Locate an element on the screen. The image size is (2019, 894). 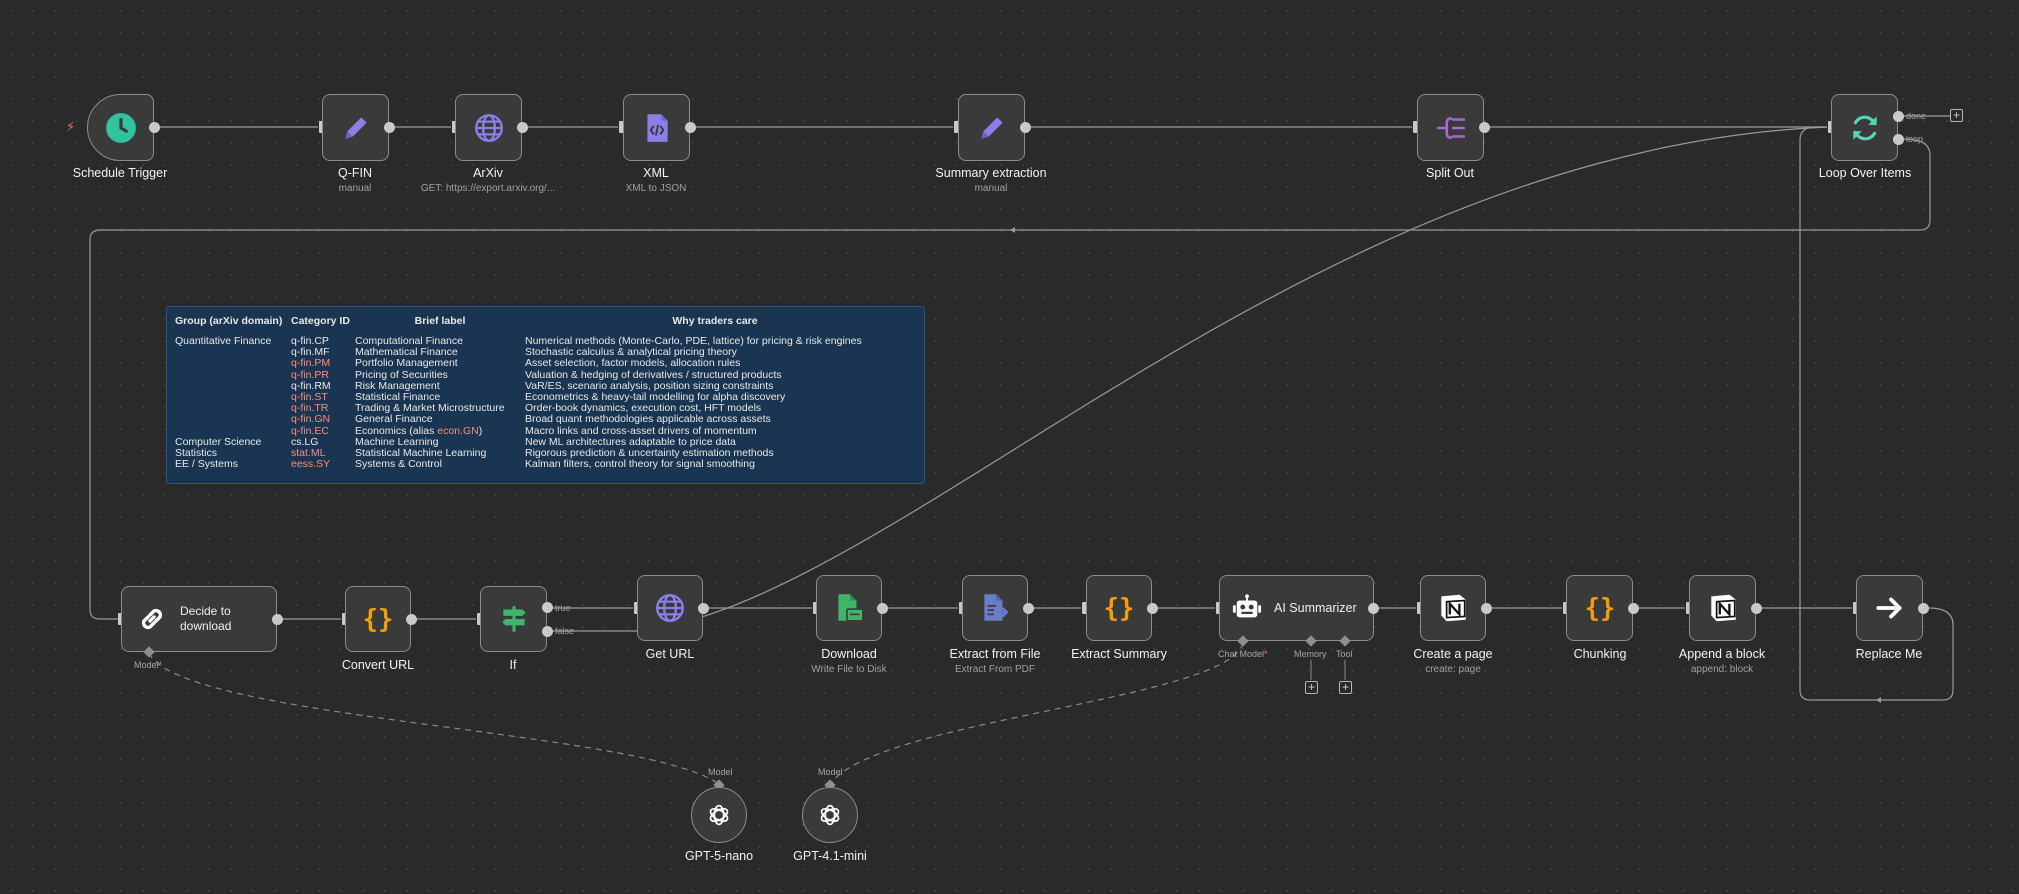
append-a-block-node is located at coordinates (1722, 608).